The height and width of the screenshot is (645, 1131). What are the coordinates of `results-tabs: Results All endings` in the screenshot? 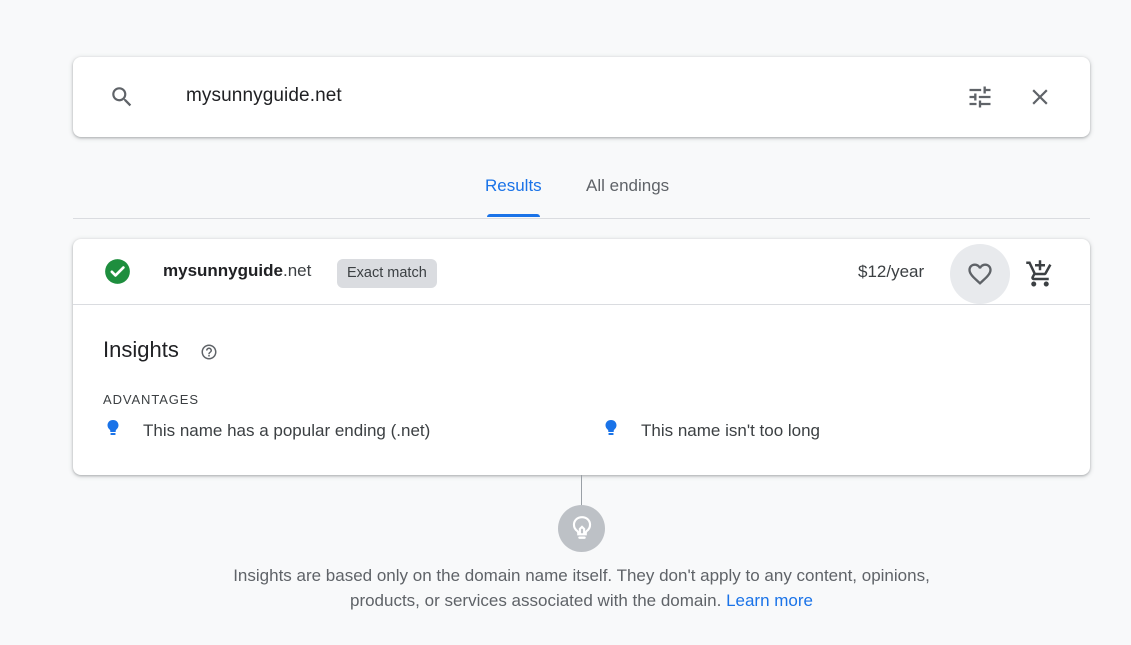 It's located at (581, 189).